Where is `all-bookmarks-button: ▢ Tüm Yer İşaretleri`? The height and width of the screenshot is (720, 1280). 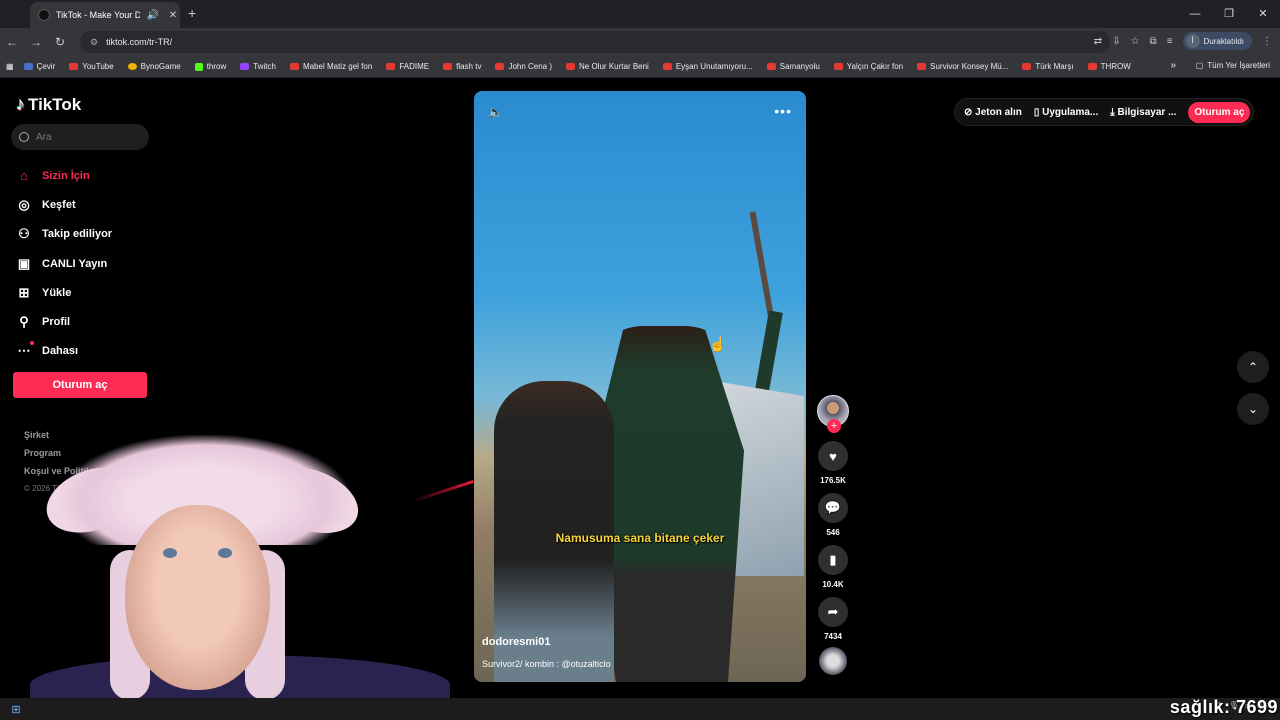 all-bookmarks-button: ▢ Tüm Yer İşaretleri is located at coordinates (1233, 65).